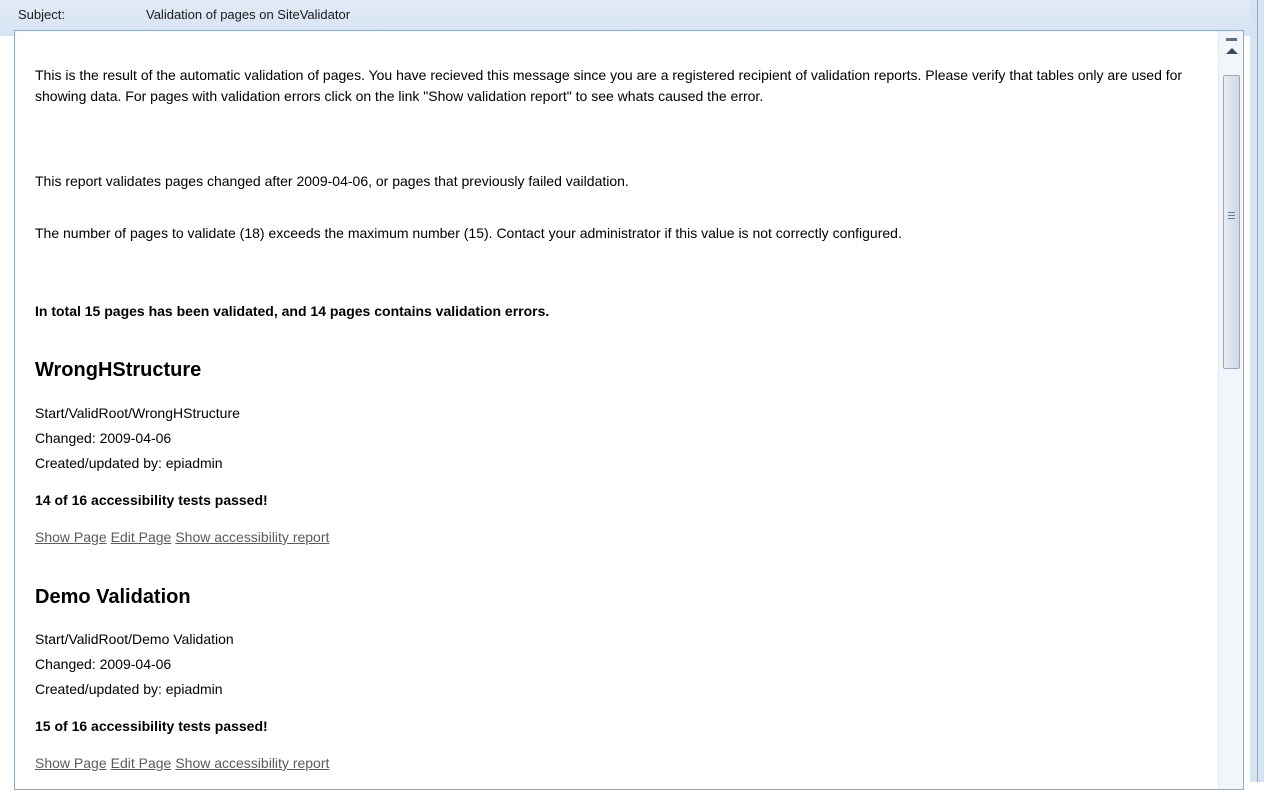 This screenshot has height=790, width=1264. I want to click on scroll-thumb, so click(1231, 222).